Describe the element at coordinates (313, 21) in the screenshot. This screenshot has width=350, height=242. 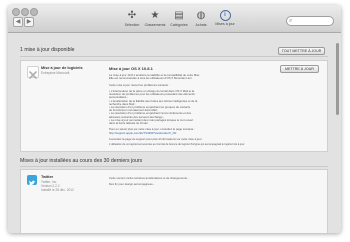
I see `search-input` at that location.